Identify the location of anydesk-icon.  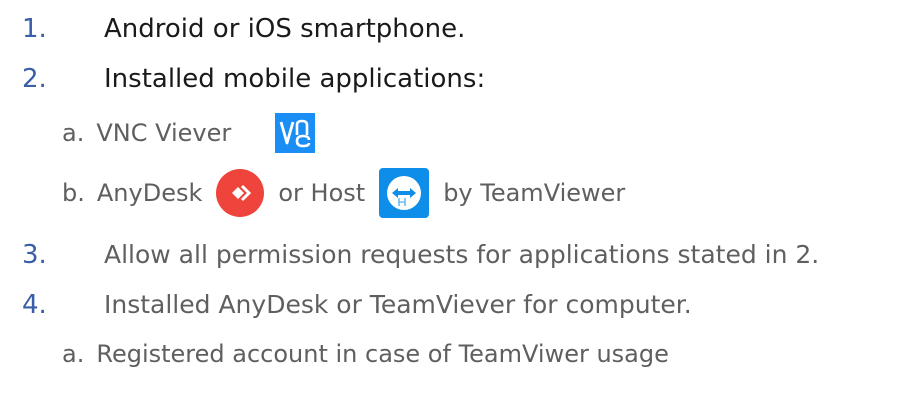
(240, 193).